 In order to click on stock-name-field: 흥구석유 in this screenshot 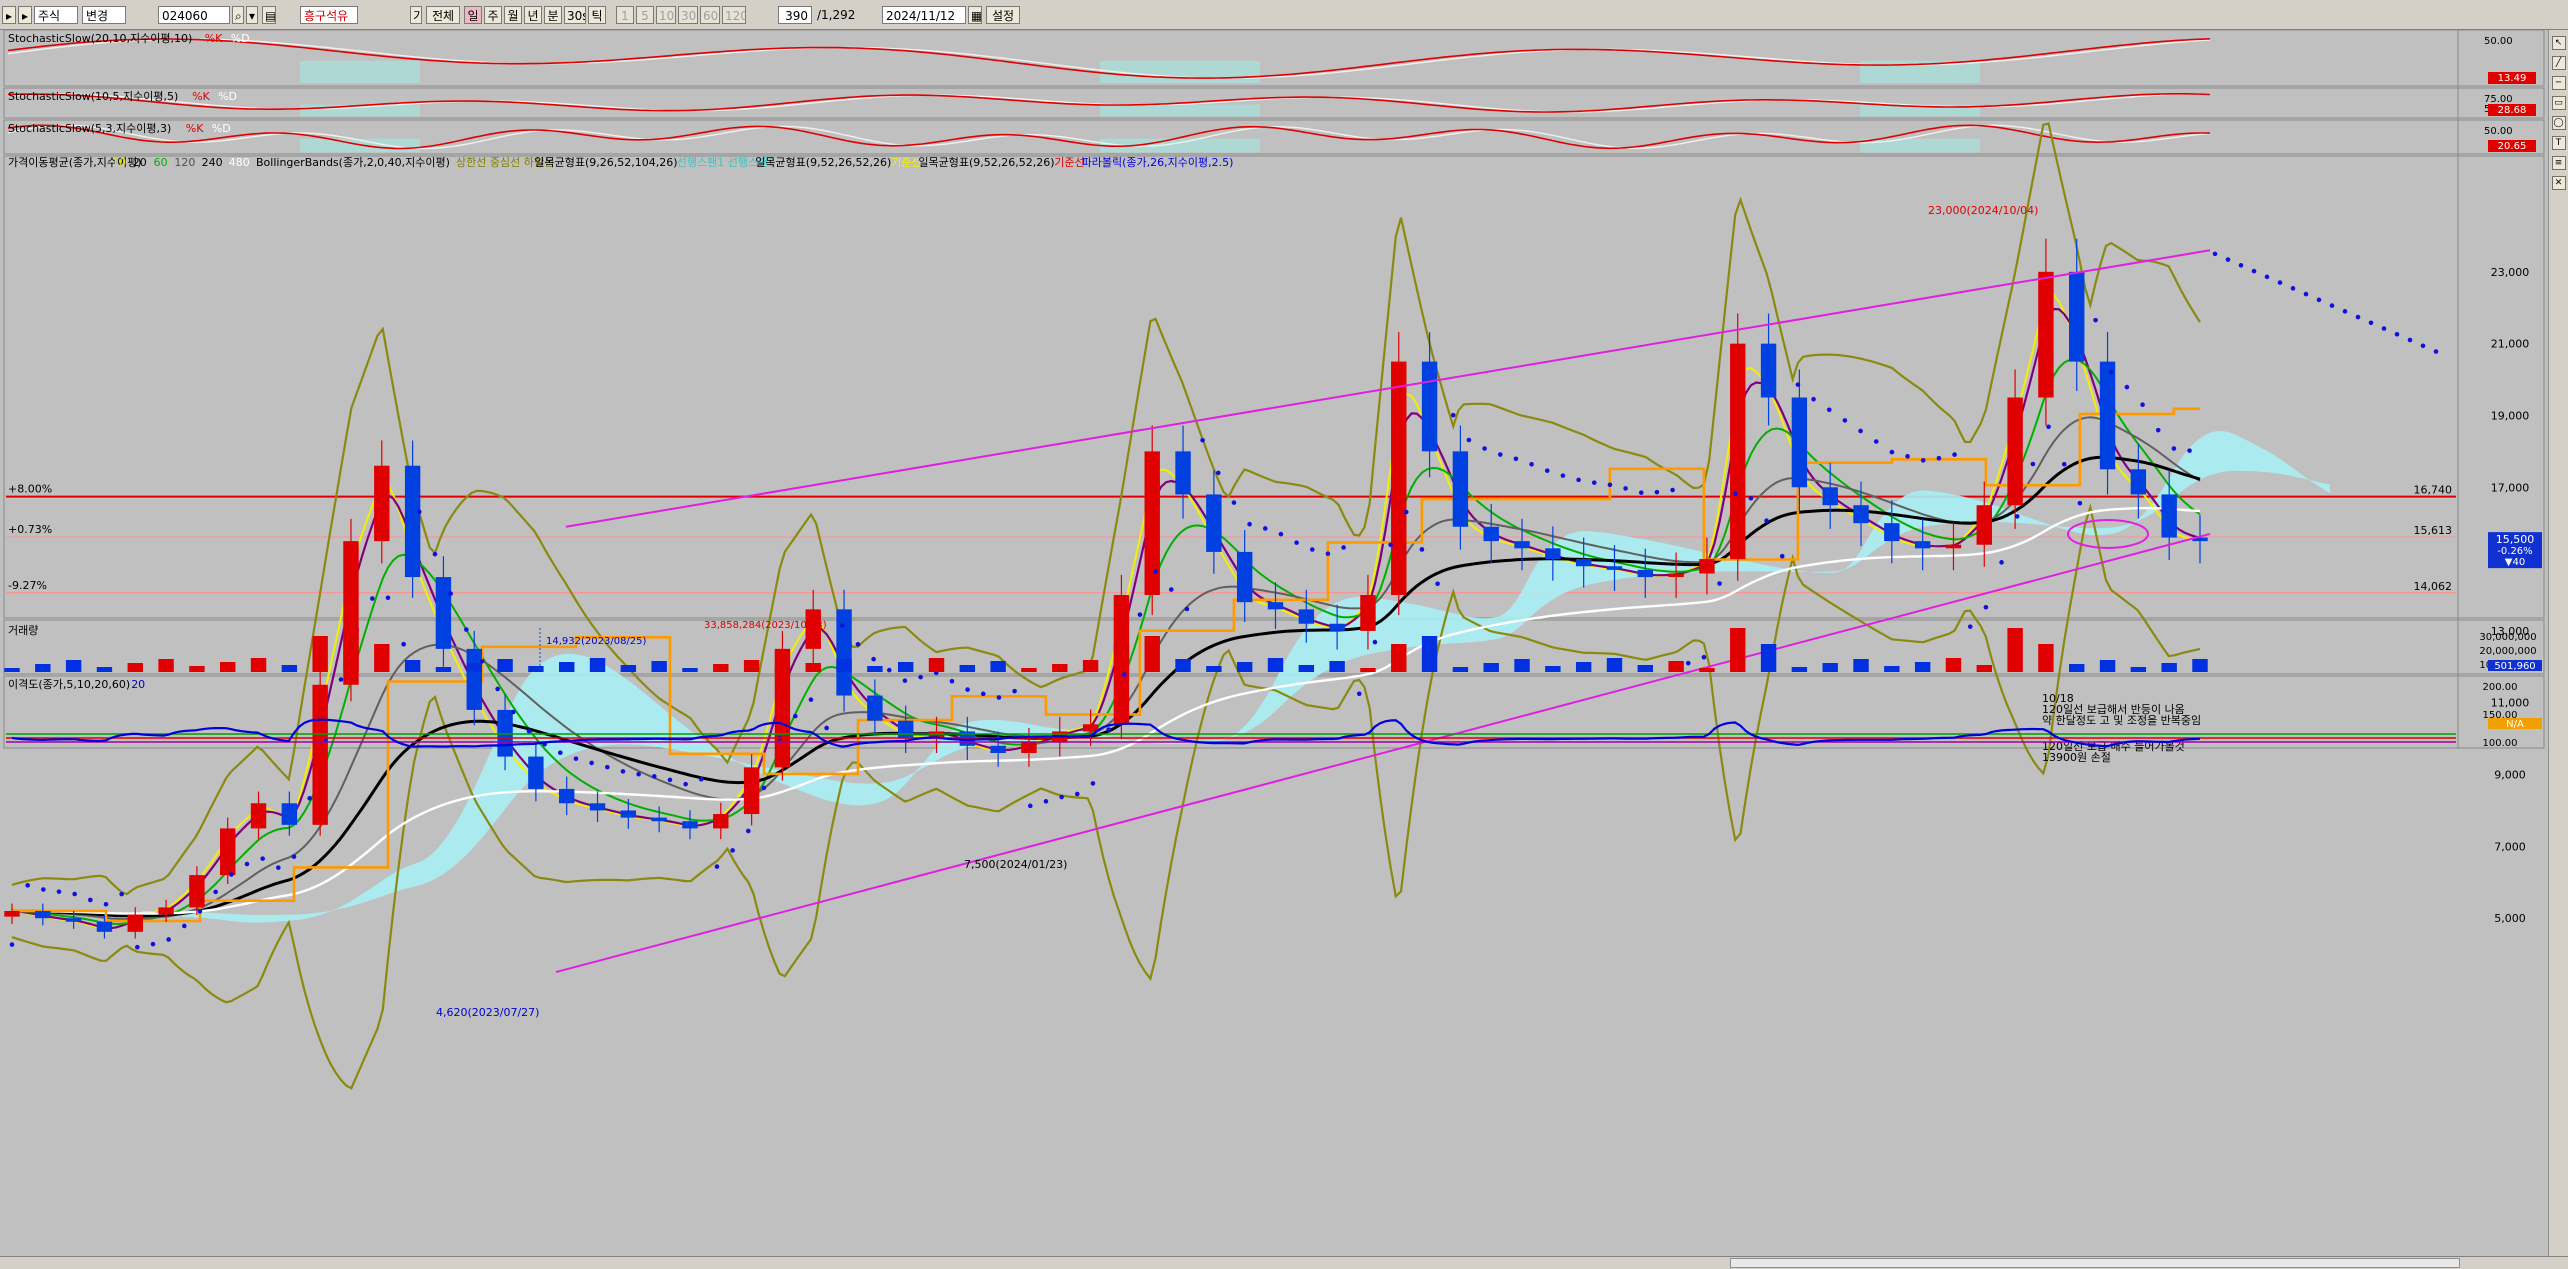, I will do `click(329, 15)`.